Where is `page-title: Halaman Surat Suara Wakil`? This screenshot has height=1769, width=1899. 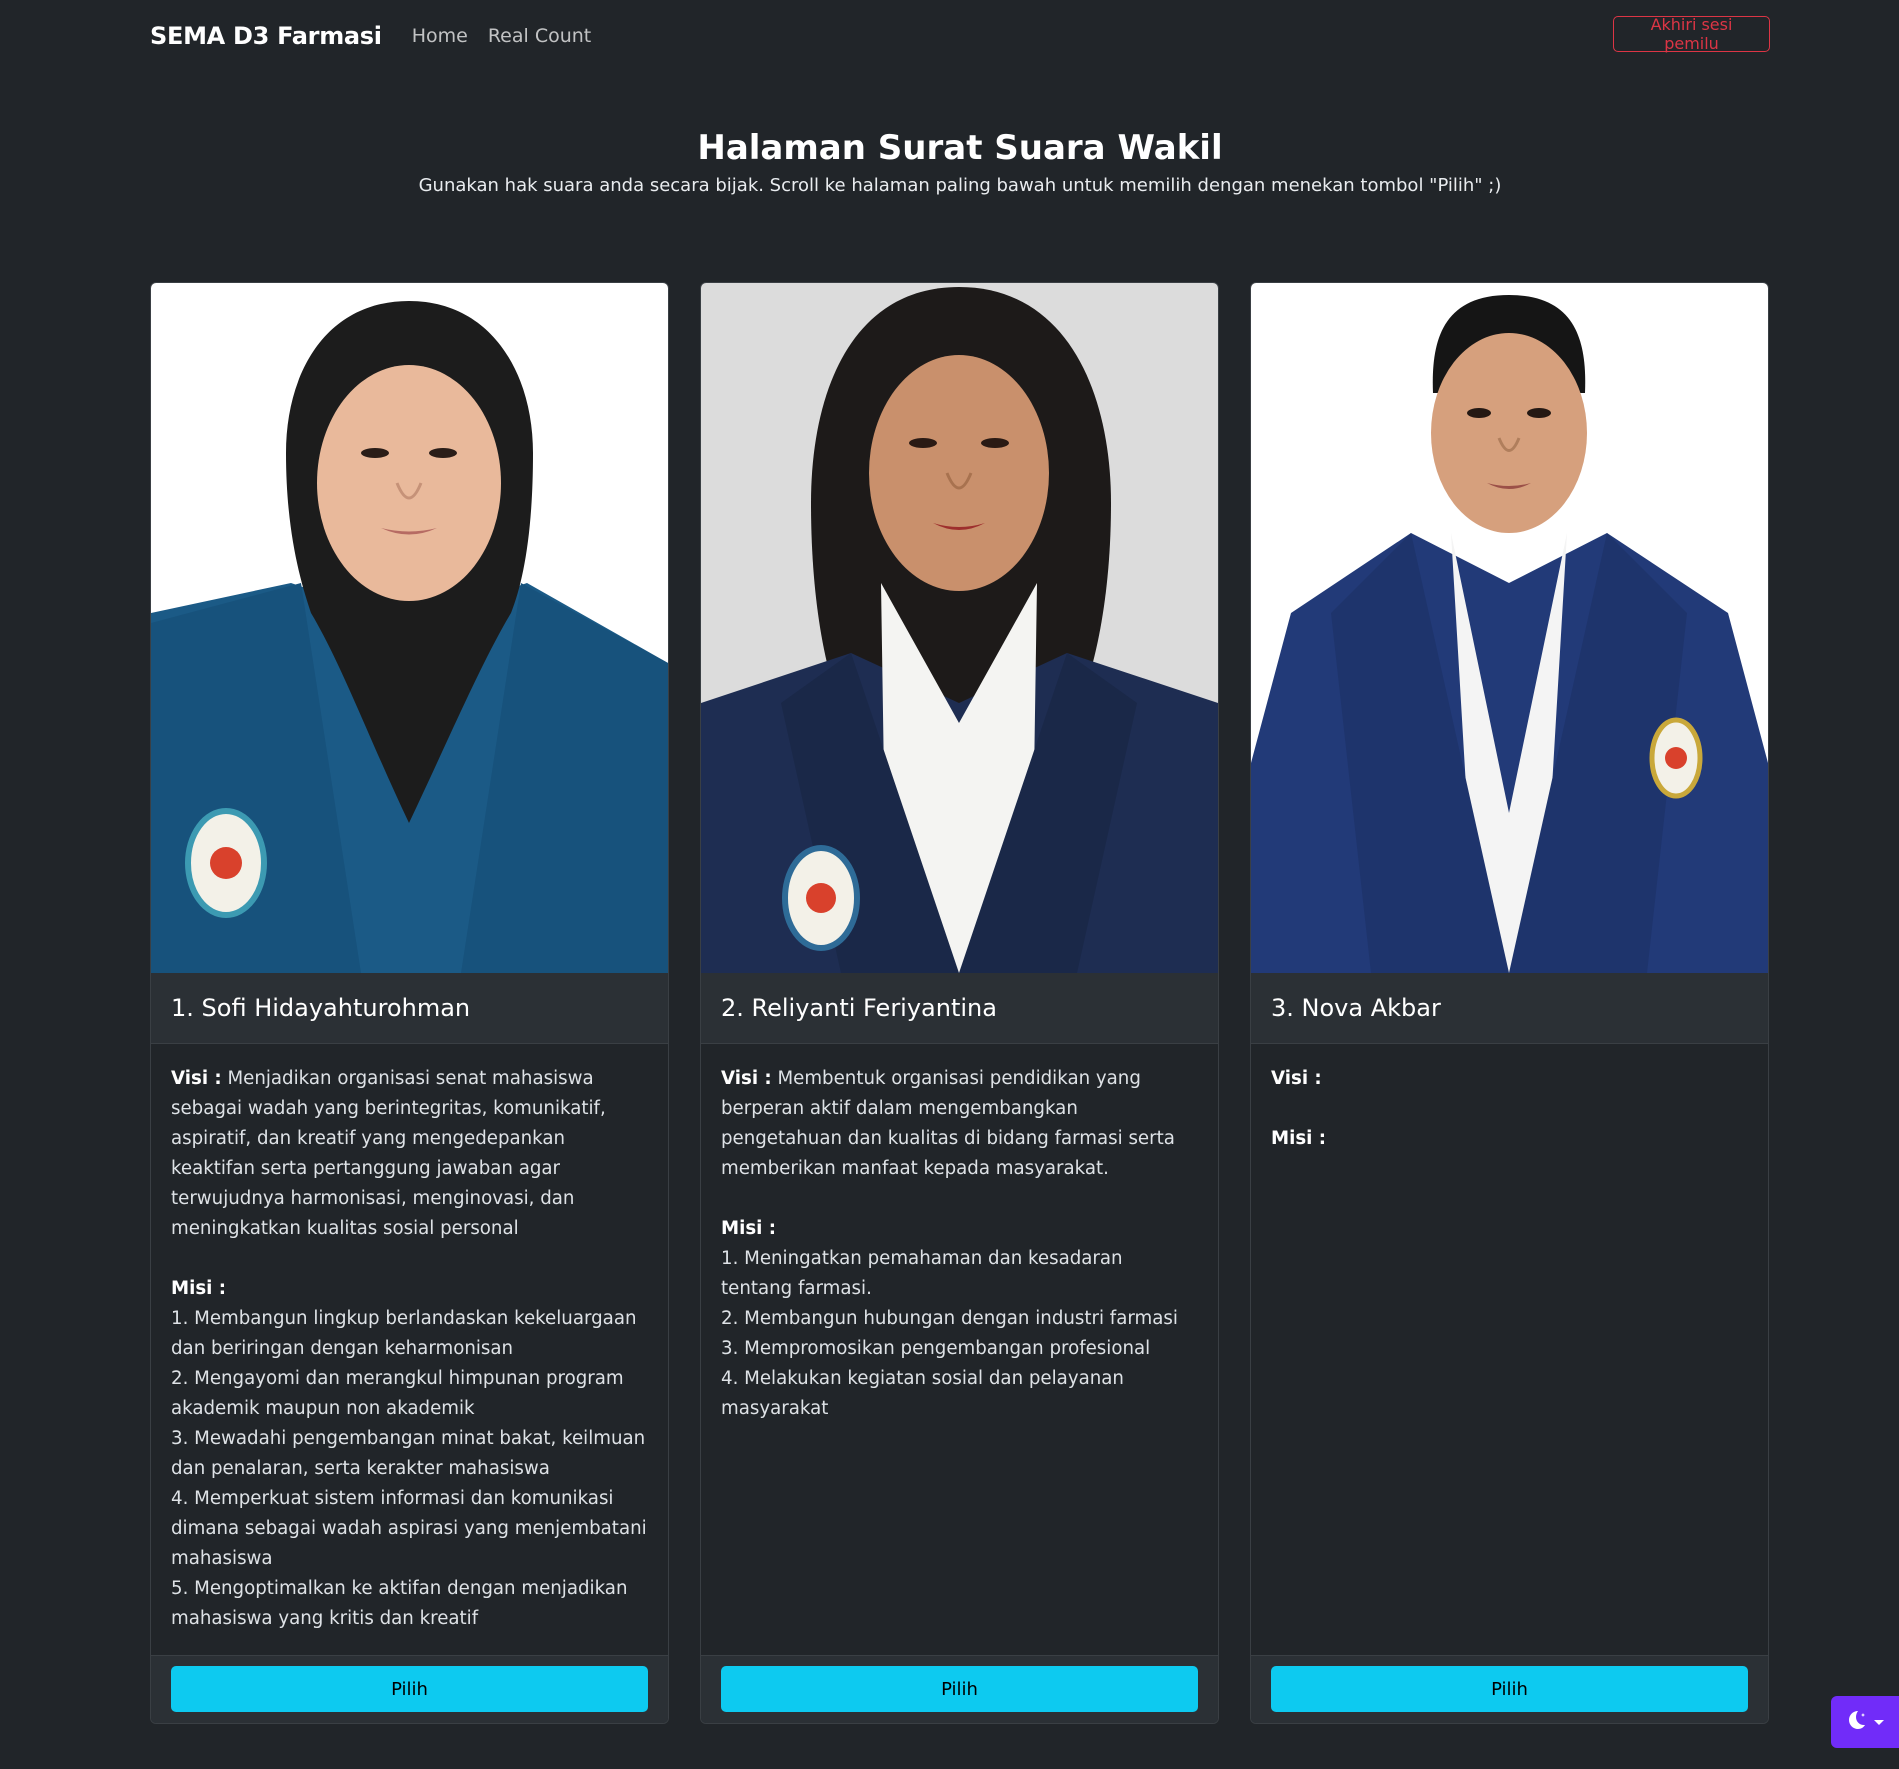
page-title: Halaman Surat Suara Wakil is located at coordinates (960, 148).